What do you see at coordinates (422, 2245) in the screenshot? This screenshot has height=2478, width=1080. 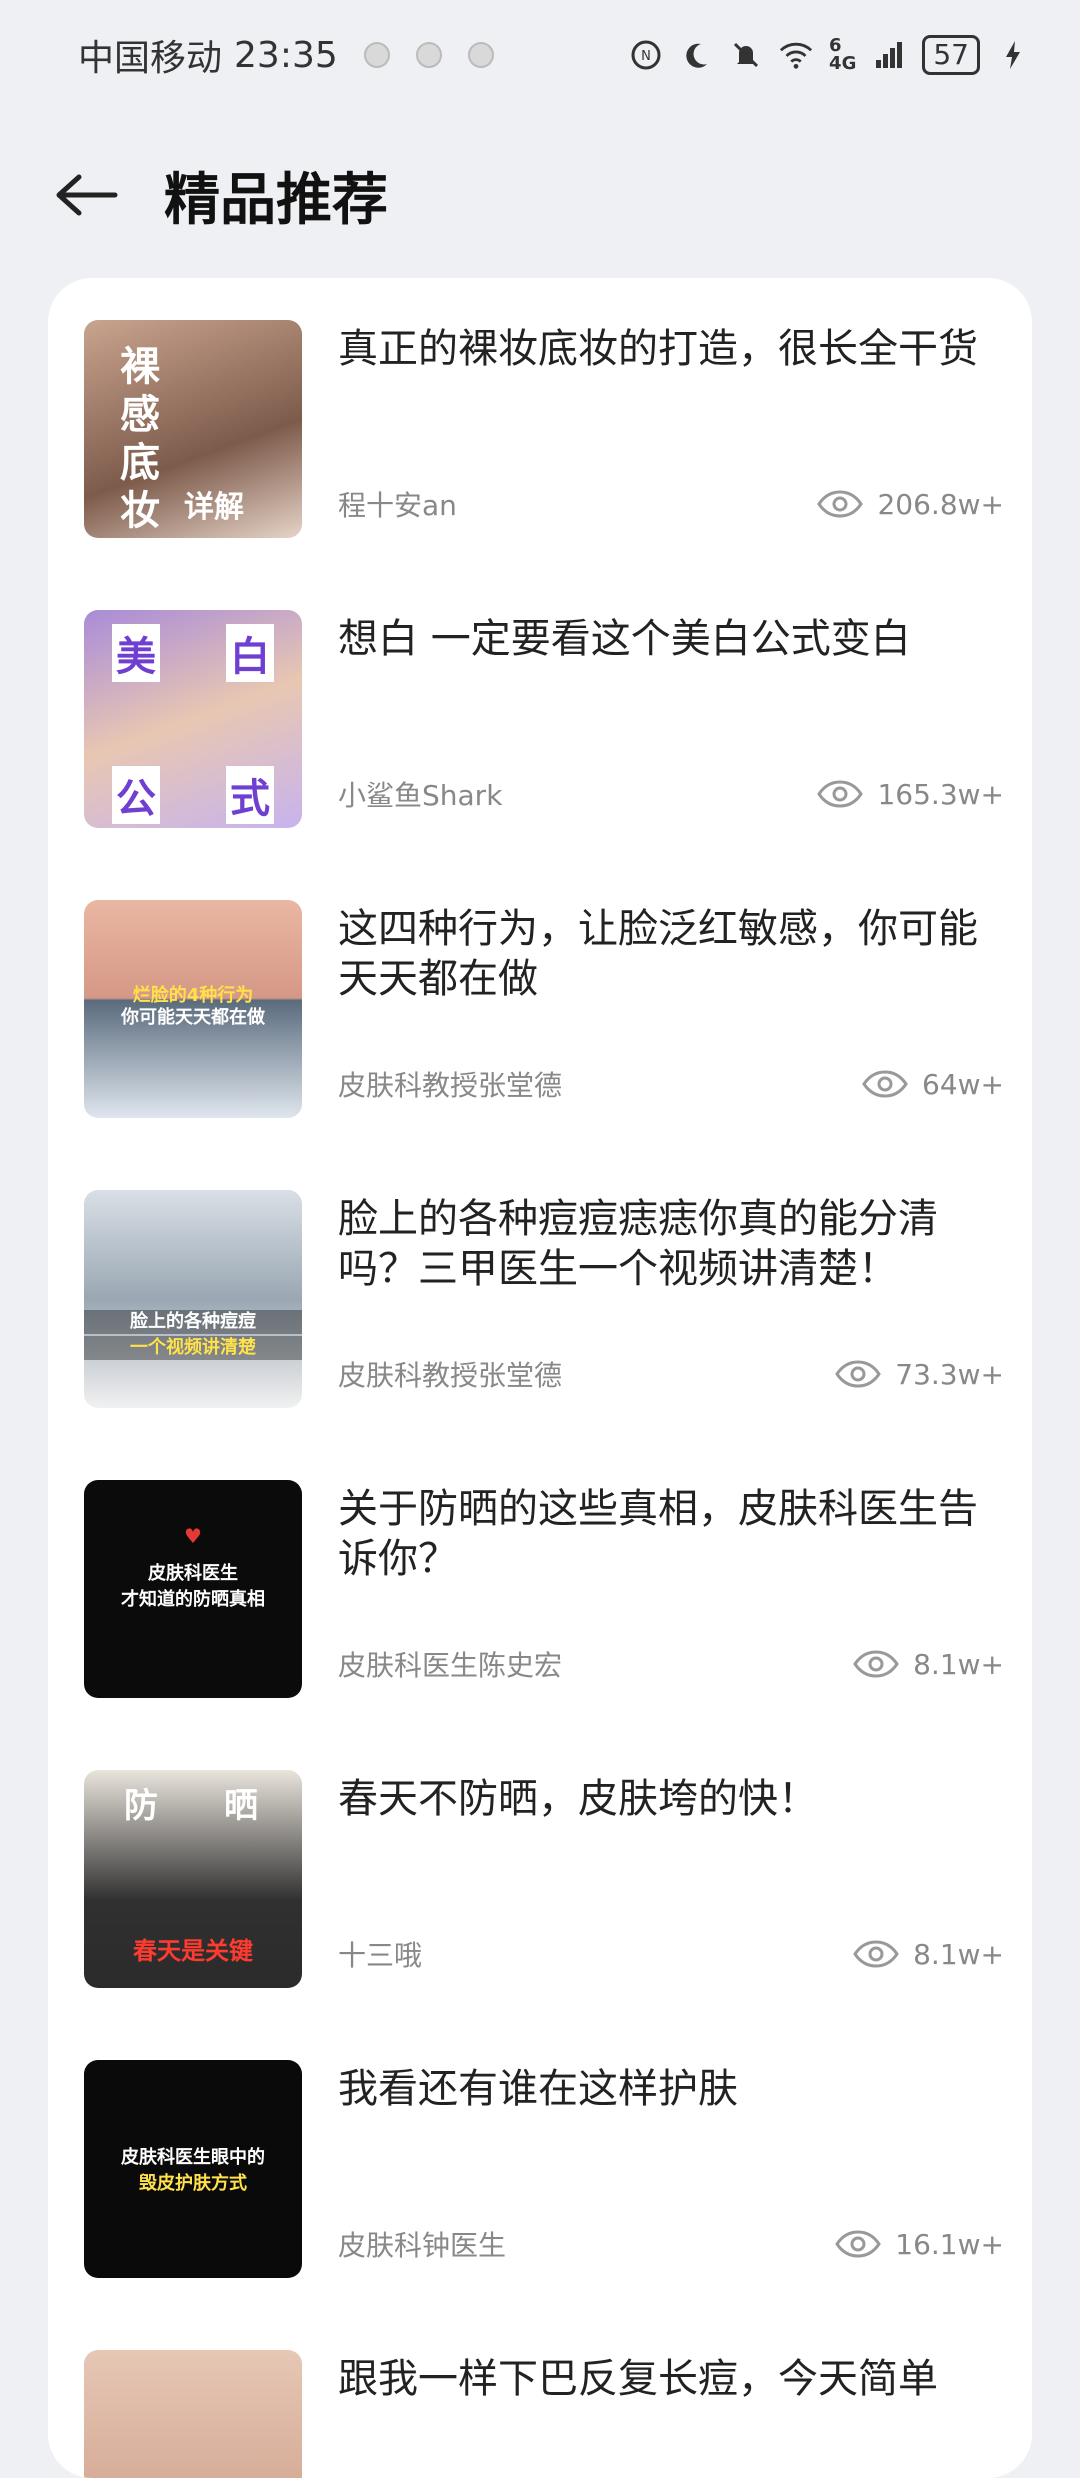 I see `item-author: 皮肤科钟医生` at bounding box center [422, 2245].